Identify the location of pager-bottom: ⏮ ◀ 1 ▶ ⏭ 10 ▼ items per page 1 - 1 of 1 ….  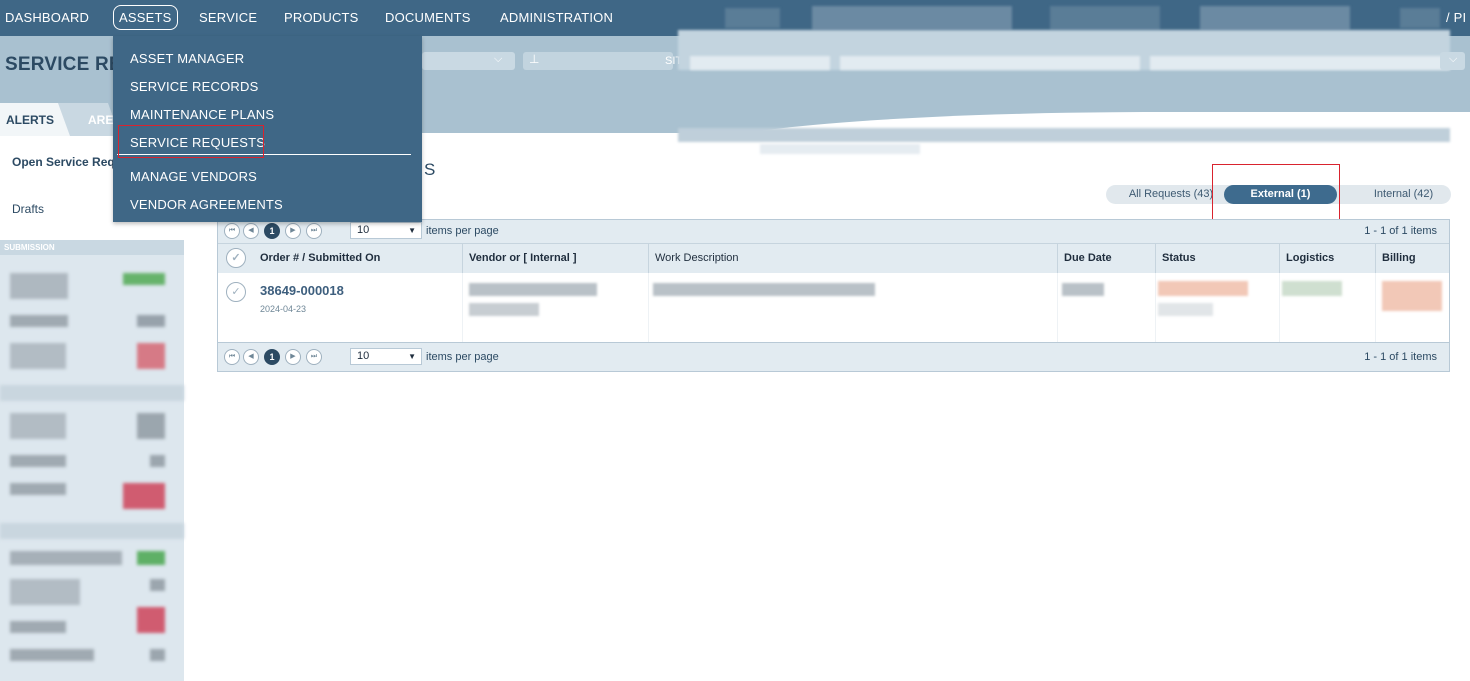
(833, 356).